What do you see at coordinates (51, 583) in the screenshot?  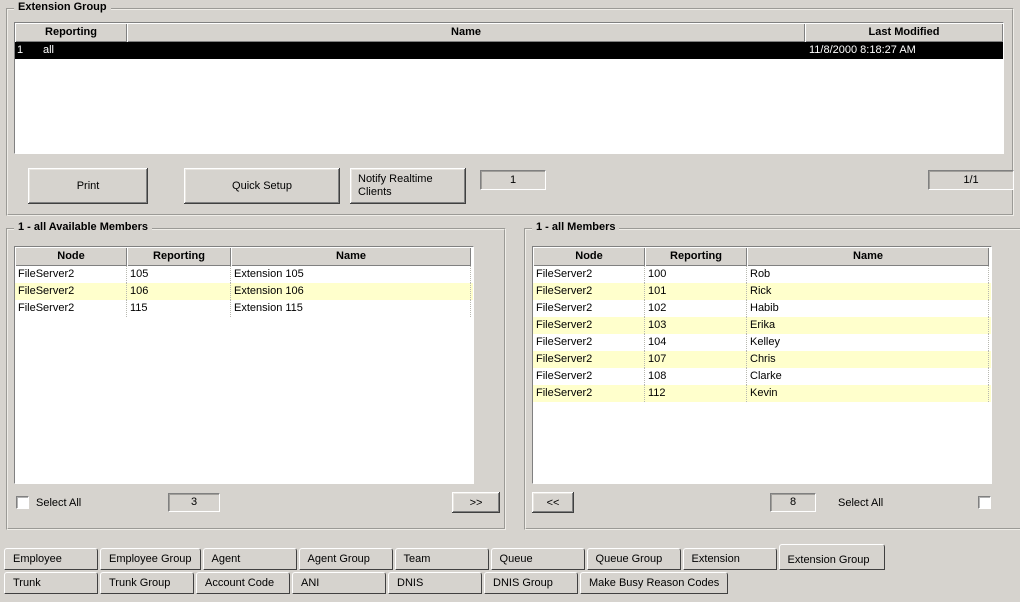 I see `tab-trunk: Trunk` at bounding box center [51, 583].